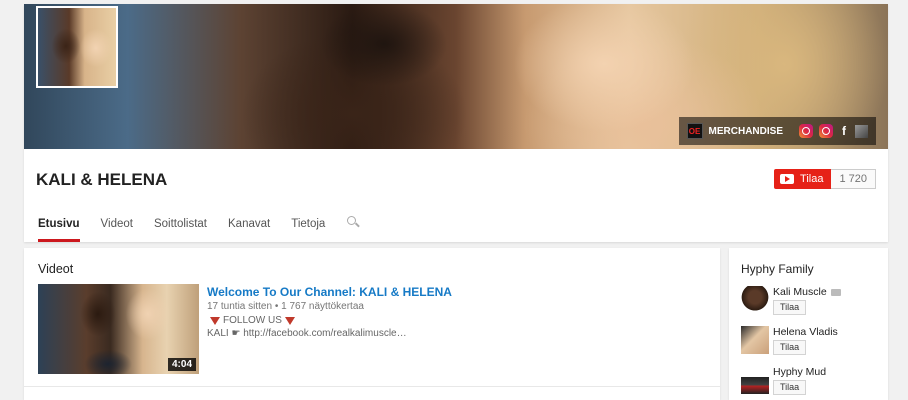 This screenshot has width=908, height=400. What do you see at coordinates (811, 344) in the screenshot?
I see `related-channel-item: Helena Vladis Tilaa` at bounding box center [811, 344].